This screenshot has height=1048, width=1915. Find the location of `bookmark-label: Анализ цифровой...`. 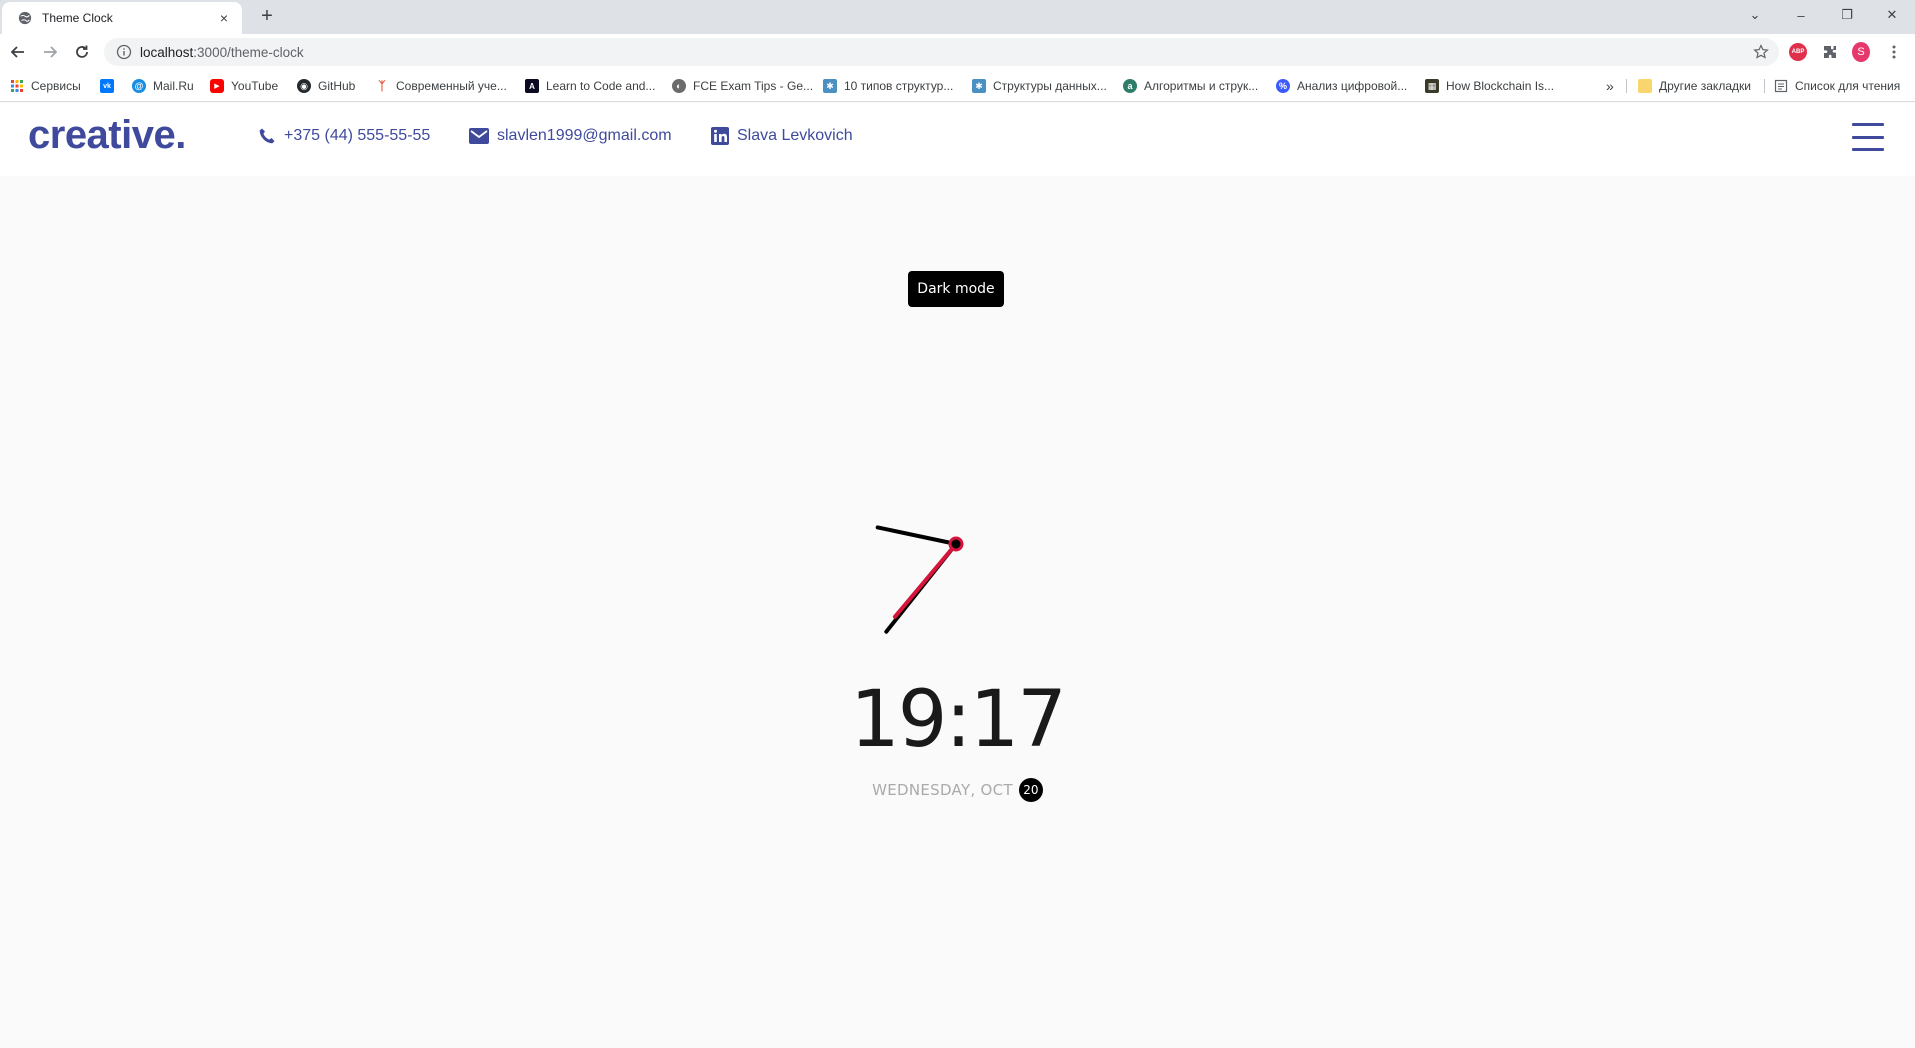

bookmark-label: Анализ цифровой... is located at coordinates (1352, 86).